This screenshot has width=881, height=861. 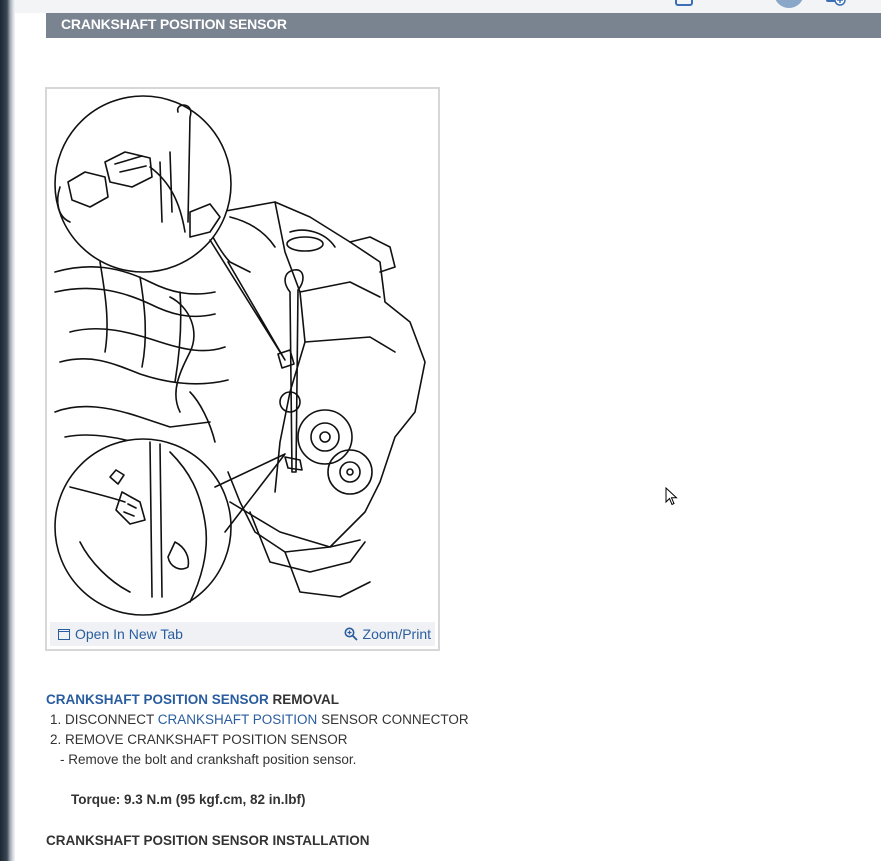 I want to click on avatar, so click(x=789, y=4).